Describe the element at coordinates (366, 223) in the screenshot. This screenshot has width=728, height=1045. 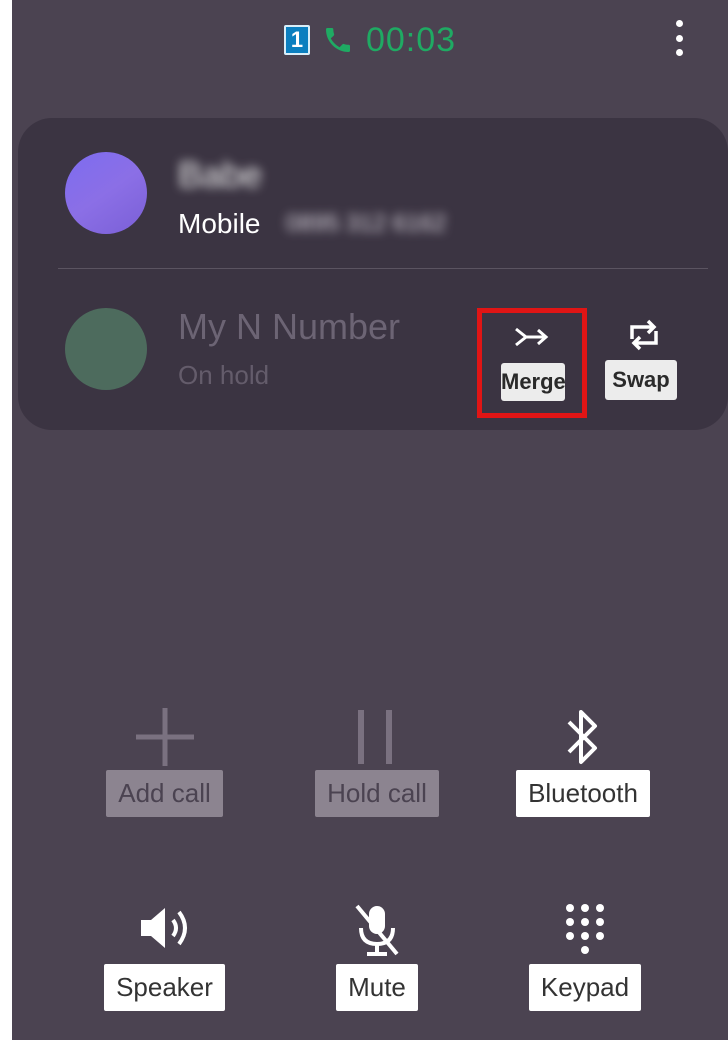
I see `active-caller-number: 0895 312 6162` at that location.